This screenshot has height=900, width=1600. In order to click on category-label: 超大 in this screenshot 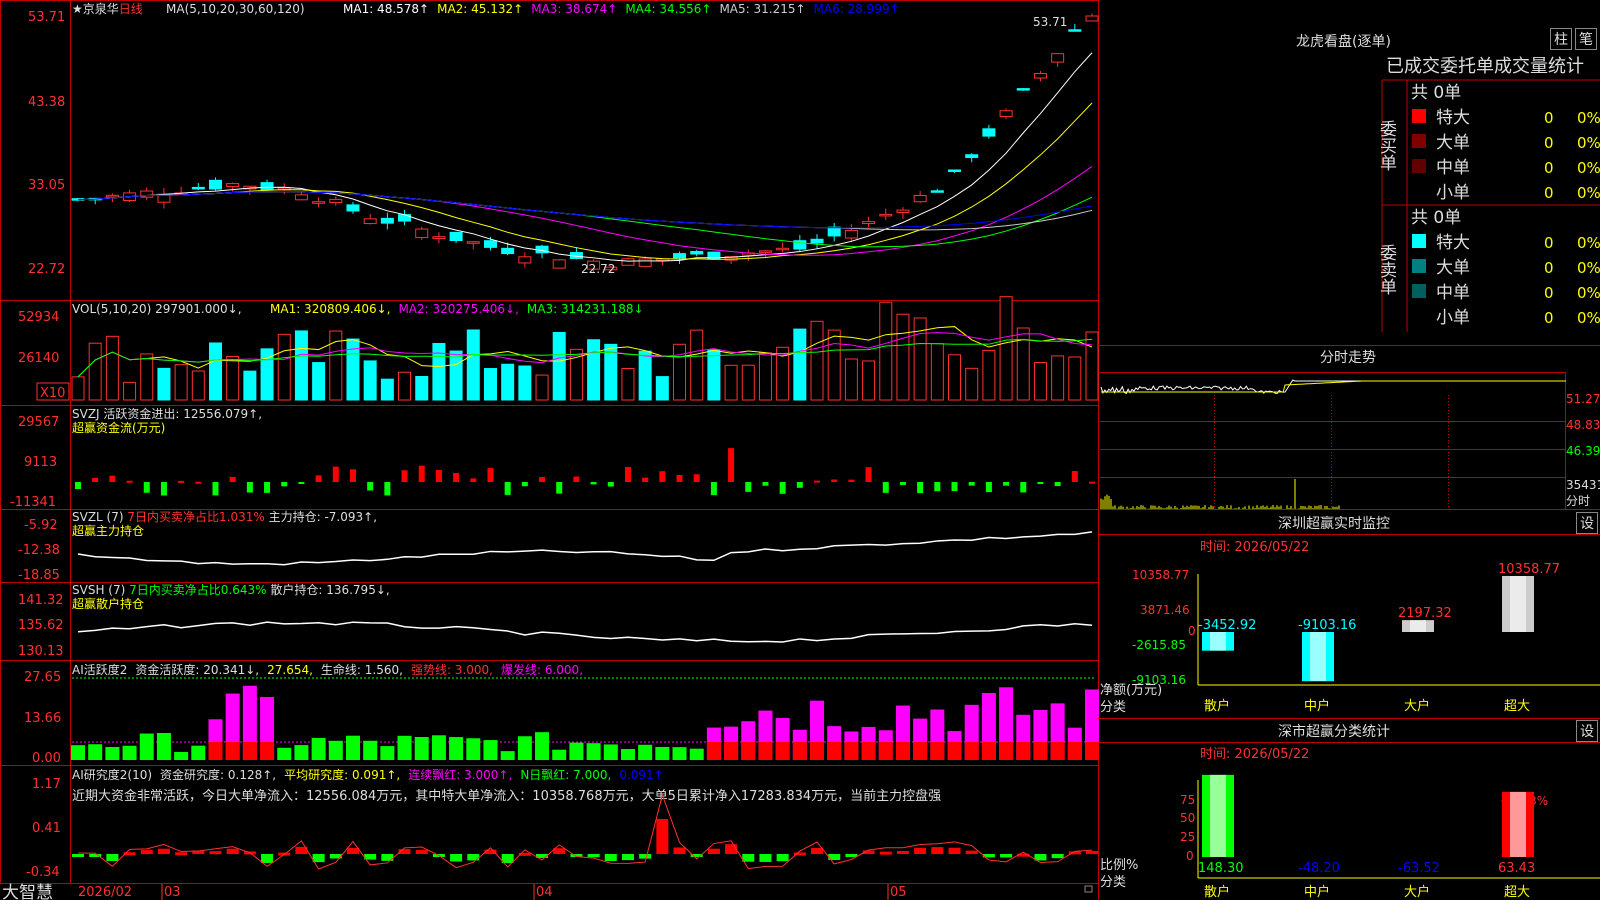, I will do `click(1517, 706)`.